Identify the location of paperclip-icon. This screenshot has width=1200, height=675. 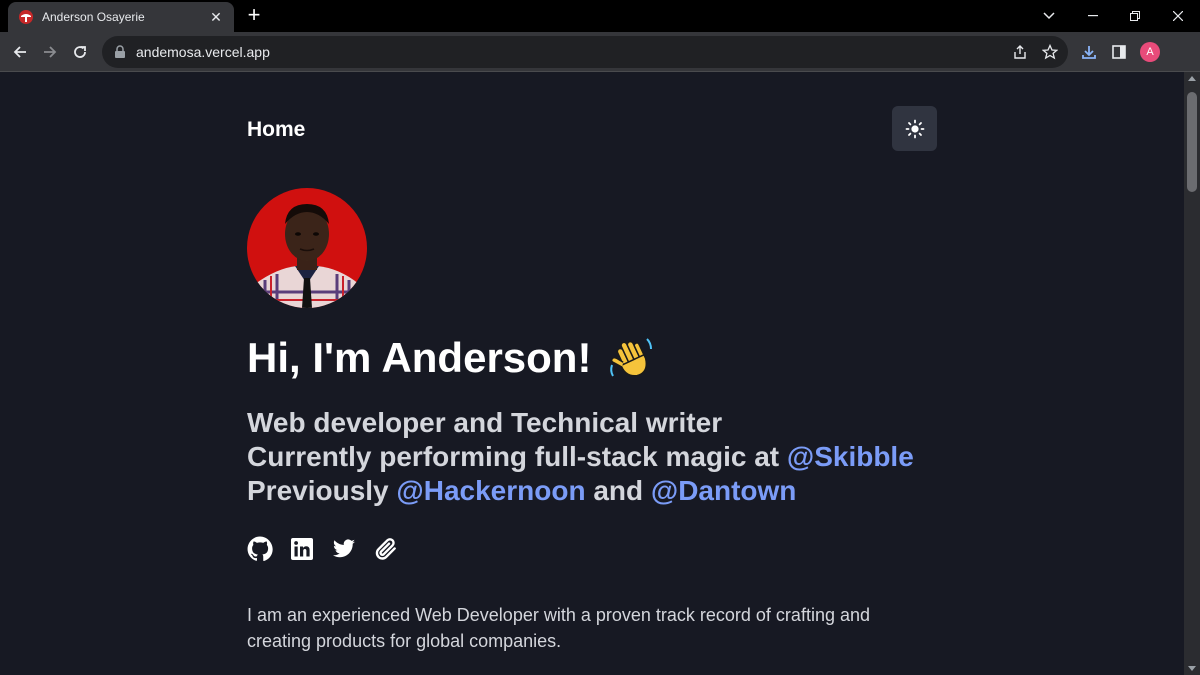
(386, 549).